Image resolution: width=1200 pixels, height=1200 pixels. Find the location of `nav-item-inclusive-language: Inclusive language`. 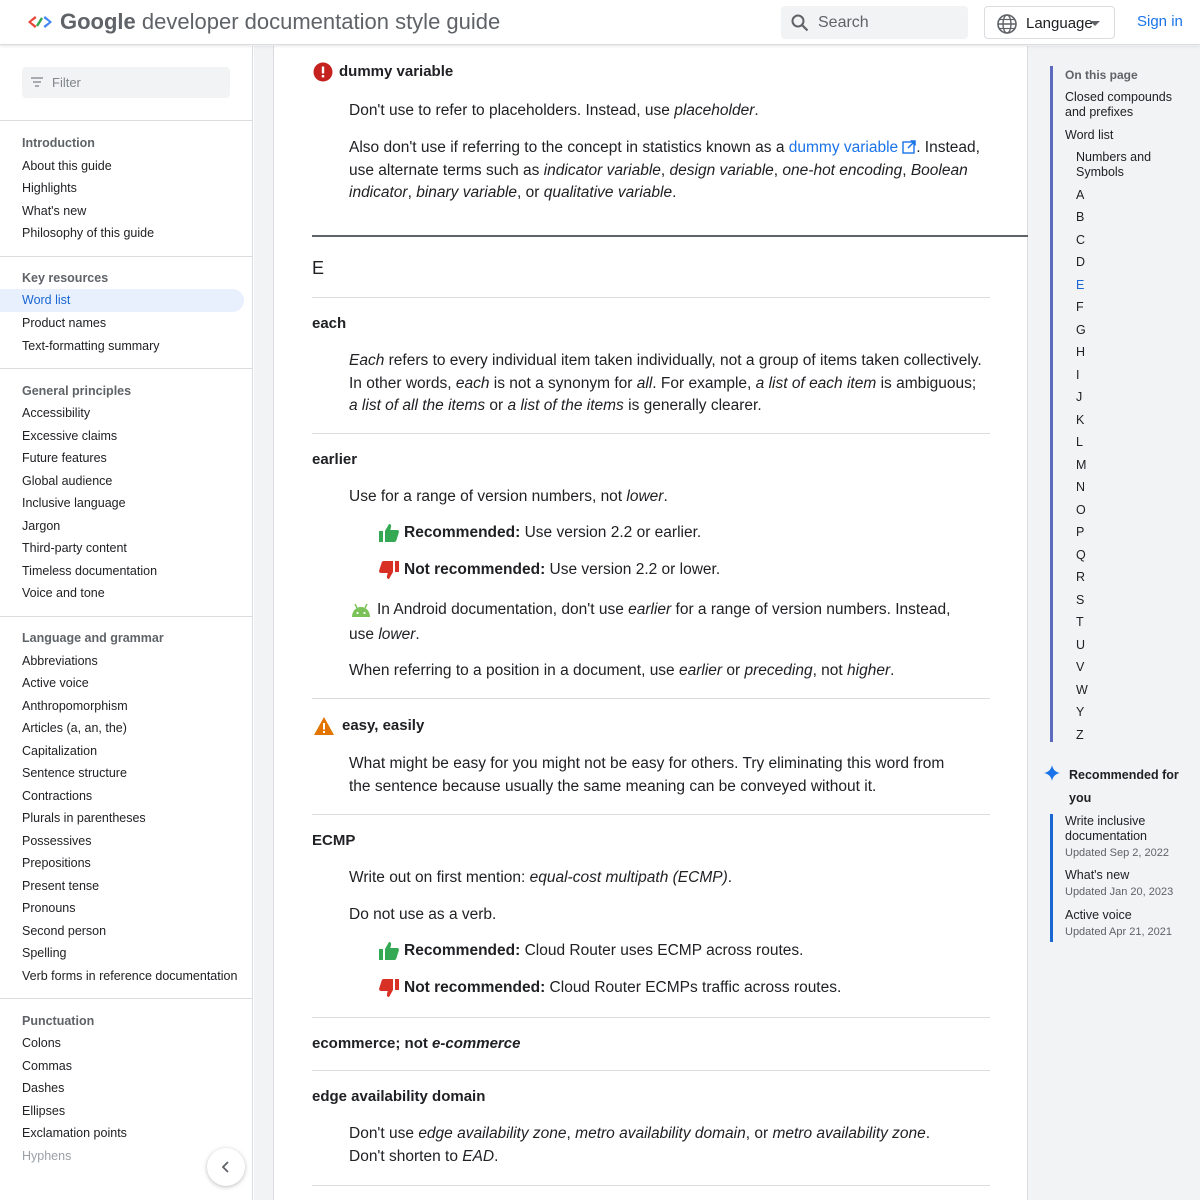

nav-item-inclusive-language: Inclusive language is located at coordinates (74, 503).